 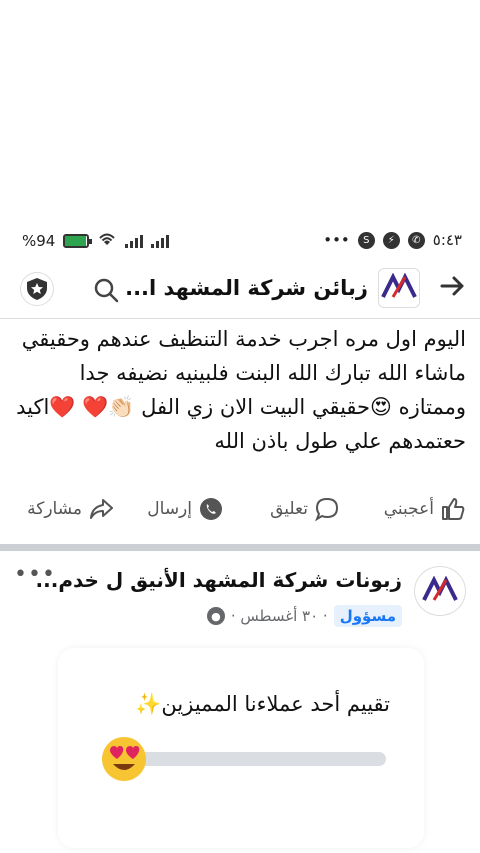 What do you see at coordinates (211, 509) in the screenshot?
I see `whatsapp-icon` at bounding box center [211, 509].